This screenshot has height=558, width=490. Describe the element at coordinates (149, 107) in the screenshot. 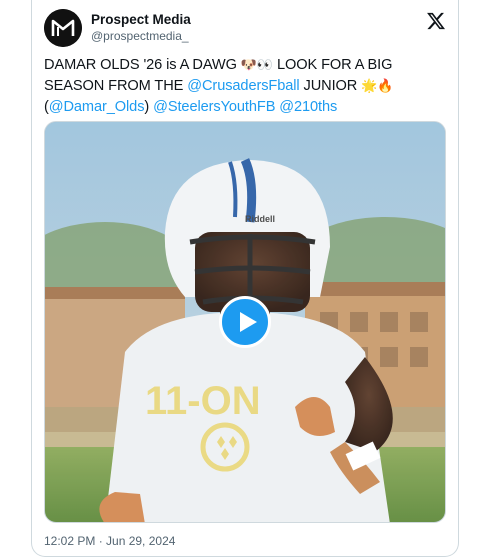

I see `tweet-text-segment: )` at that location.